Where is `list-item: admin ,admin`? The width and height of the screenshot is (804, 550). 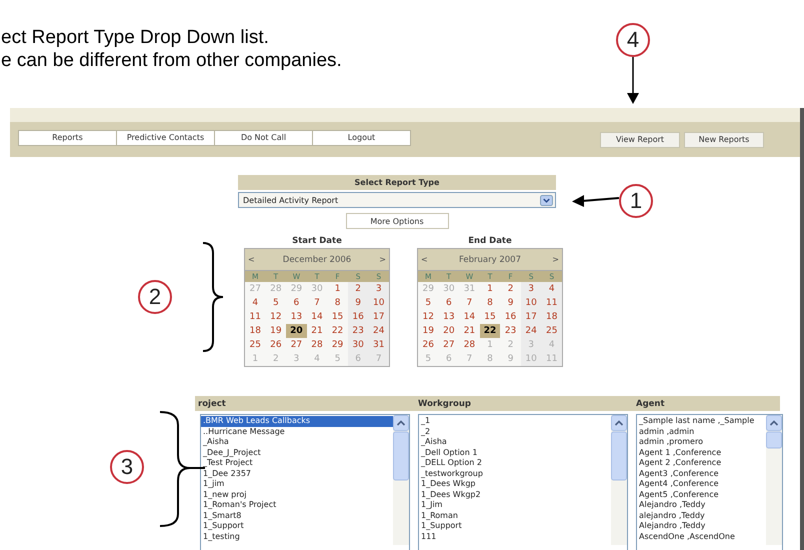
list-item: admin ,admin is located at coordinates (701, 431).